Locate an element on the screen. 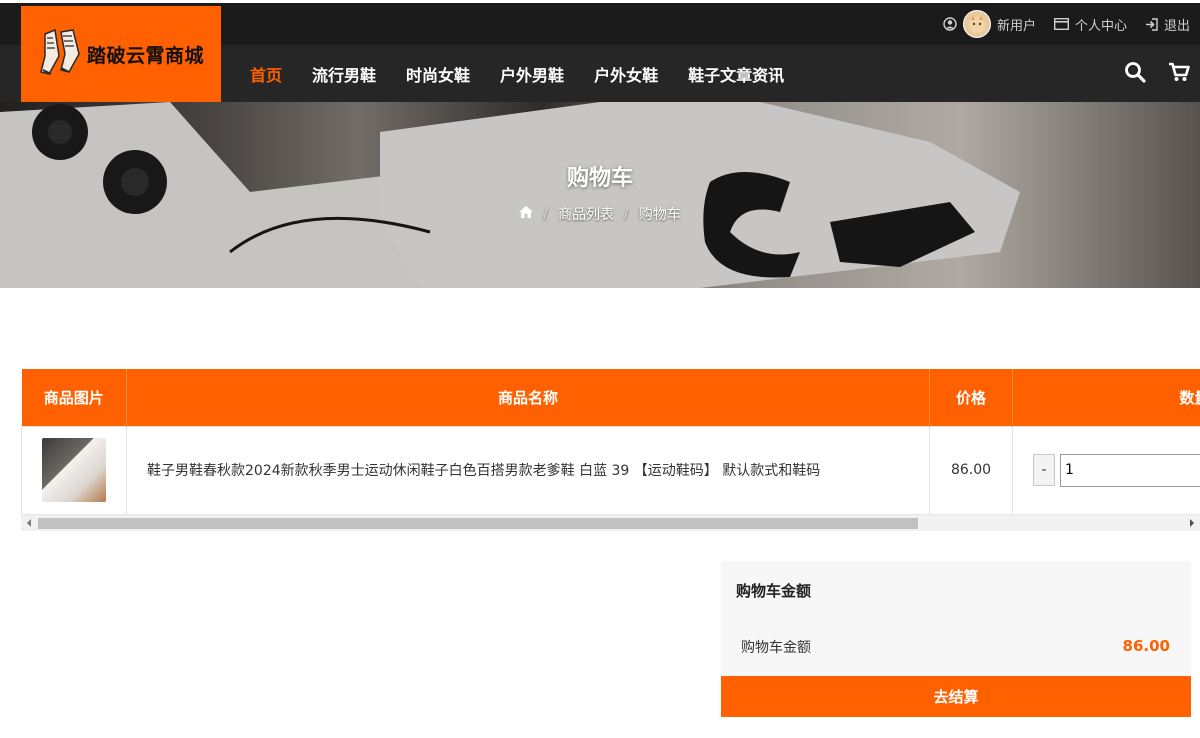 The width and height of the screenshot is (1200, 738). avatar is located at coordinates (976, 24).